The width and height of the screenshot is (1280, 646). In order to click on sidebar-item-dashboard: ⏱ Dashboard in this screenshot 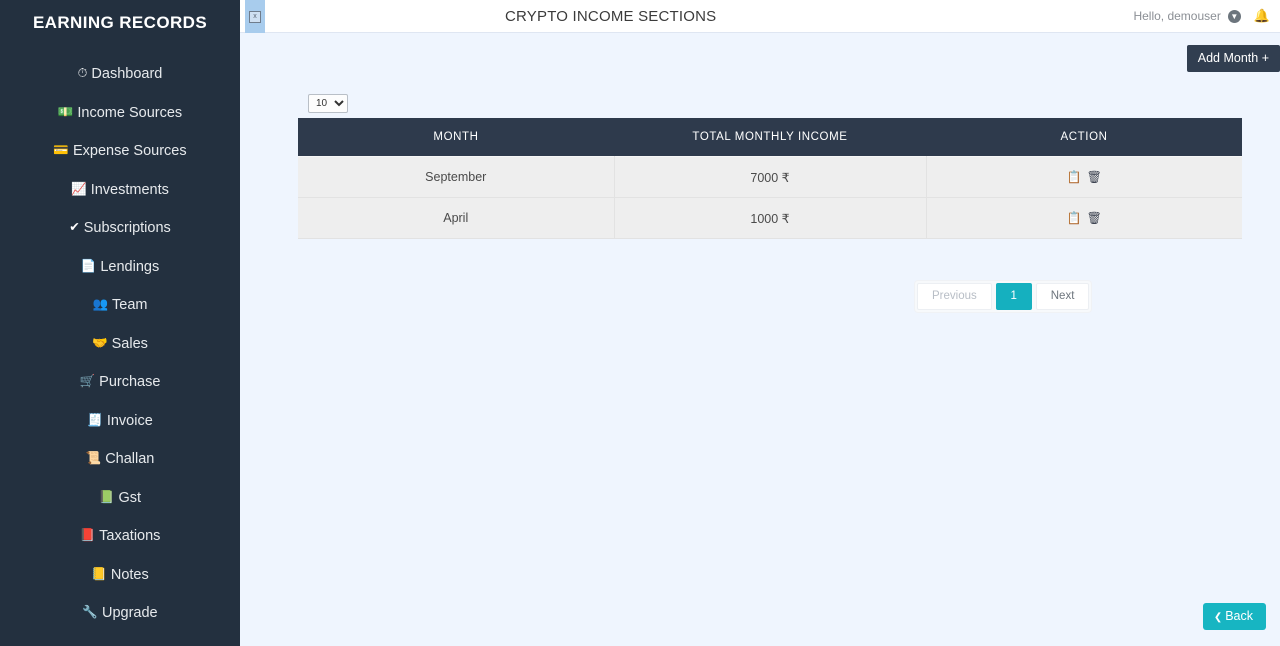, I will do `click(120, 73)`.